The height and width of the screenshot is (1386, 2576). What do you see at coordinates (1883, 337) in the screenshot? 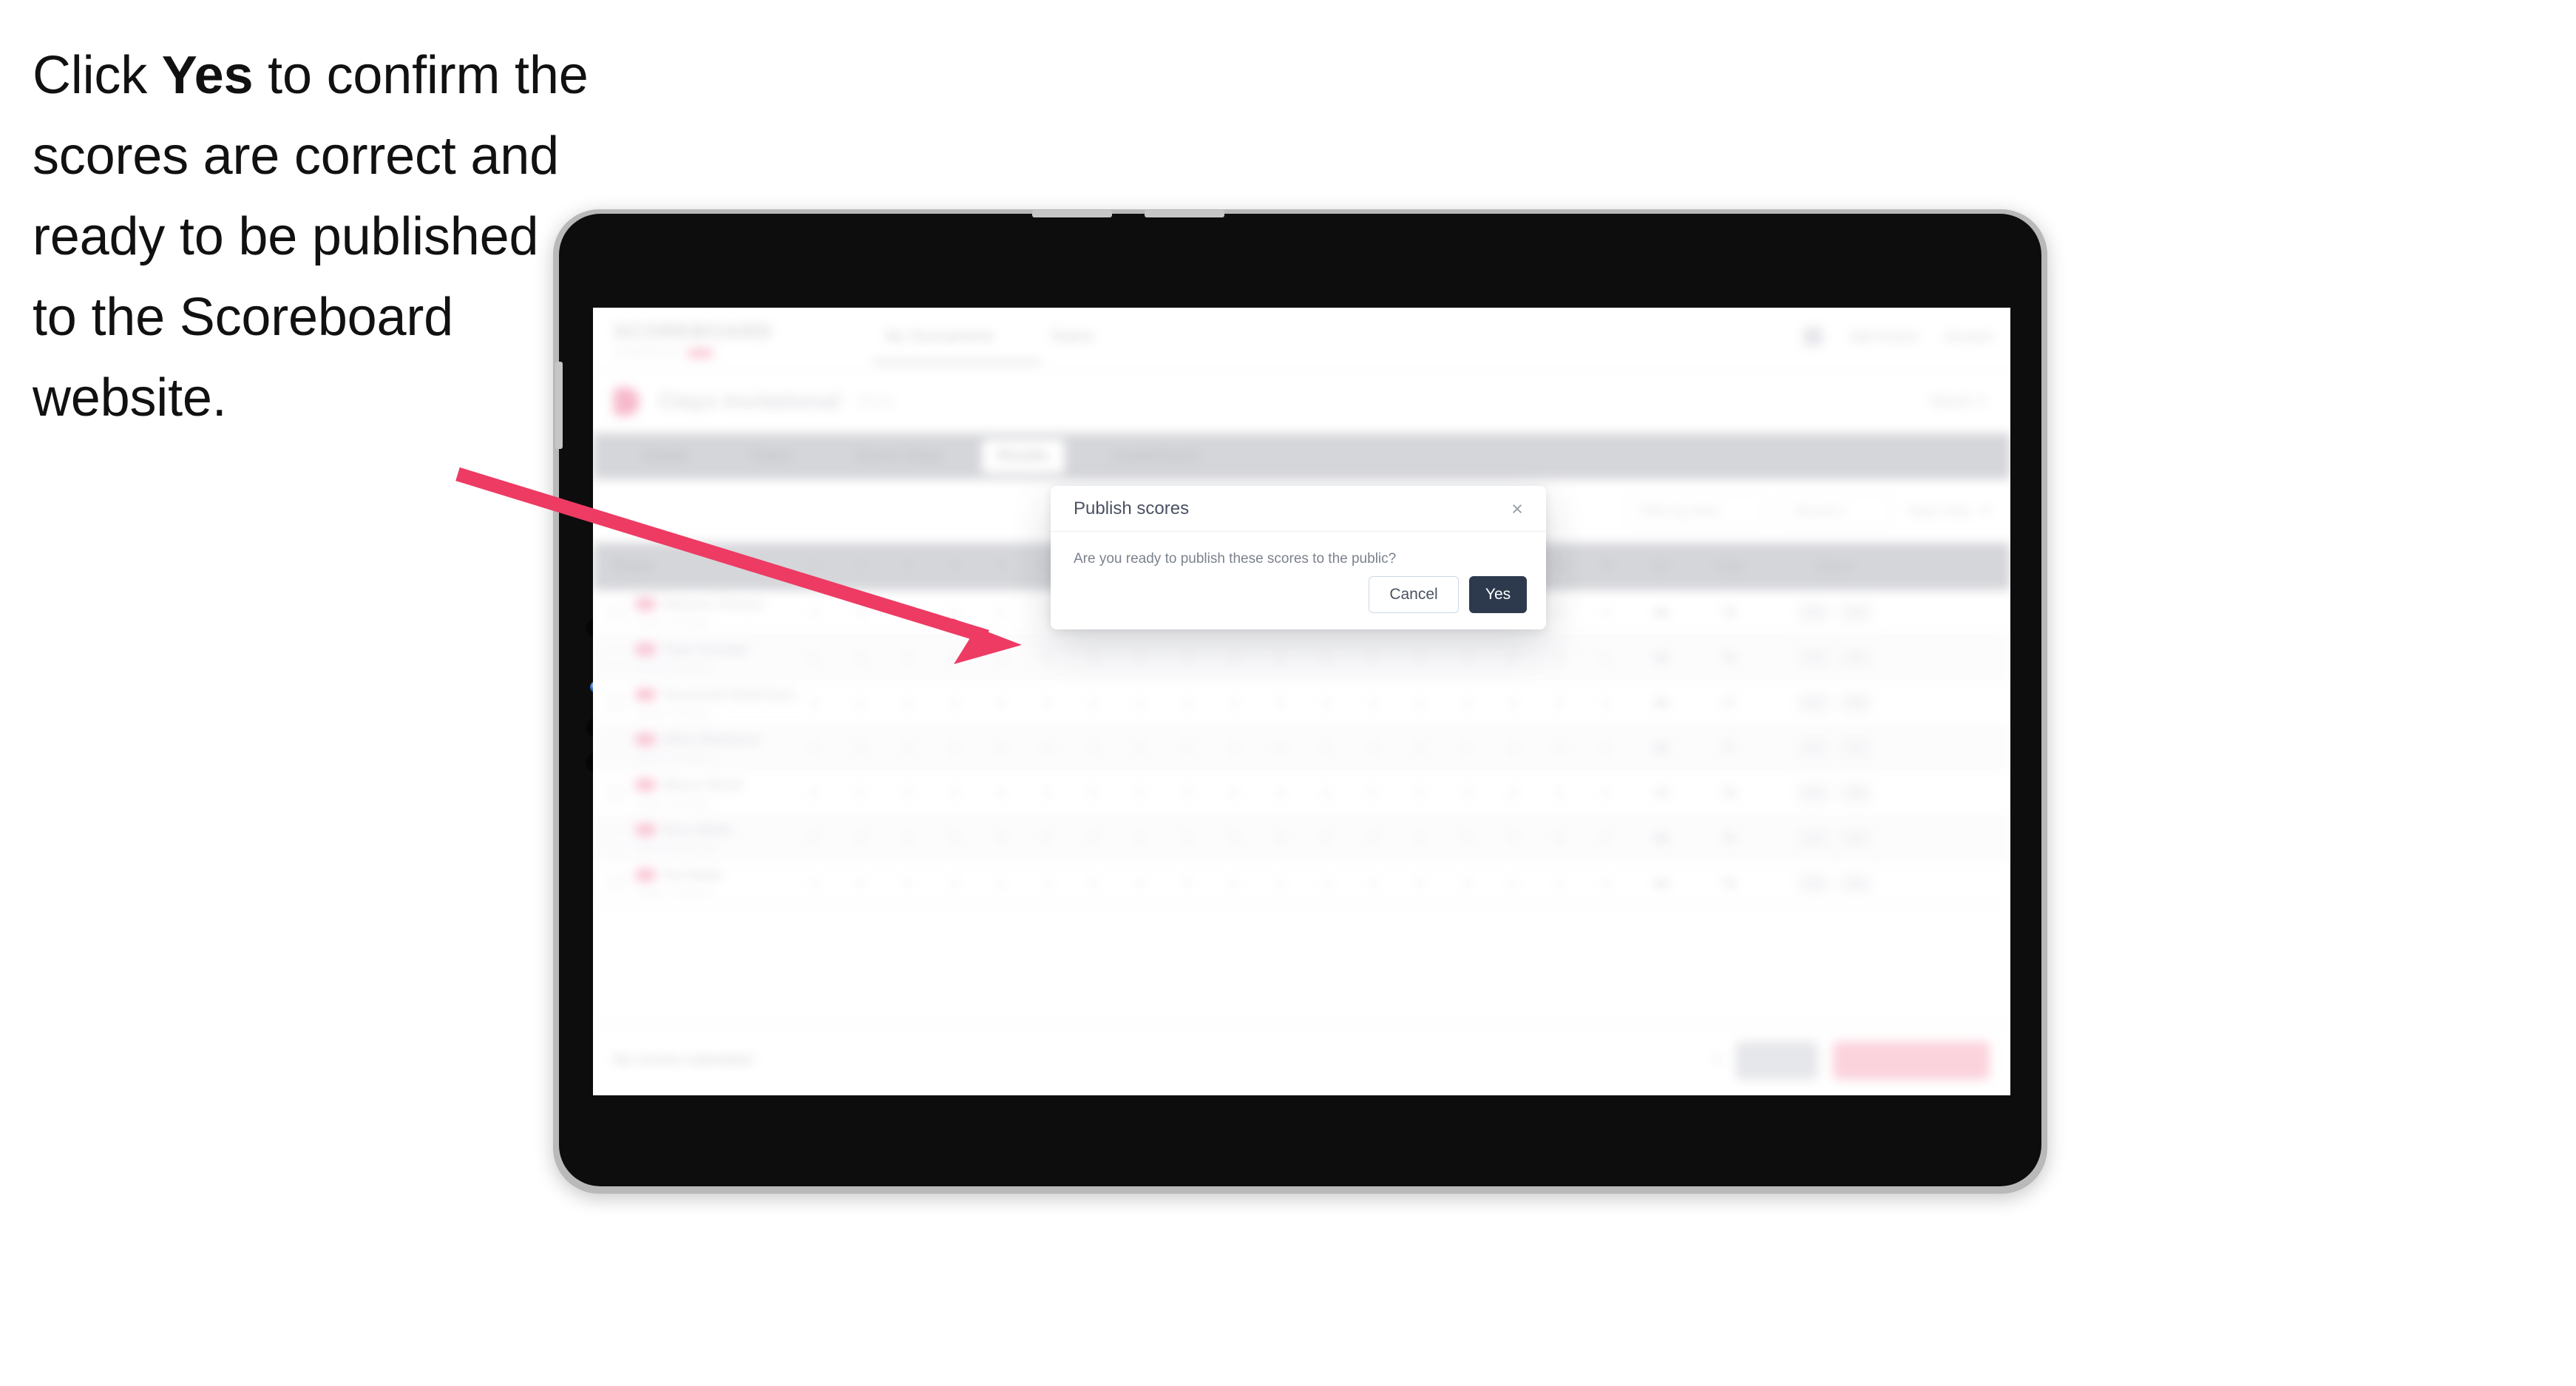
I see `header-add-scores-link: Add Scores` at bounding box center [1883, 337].